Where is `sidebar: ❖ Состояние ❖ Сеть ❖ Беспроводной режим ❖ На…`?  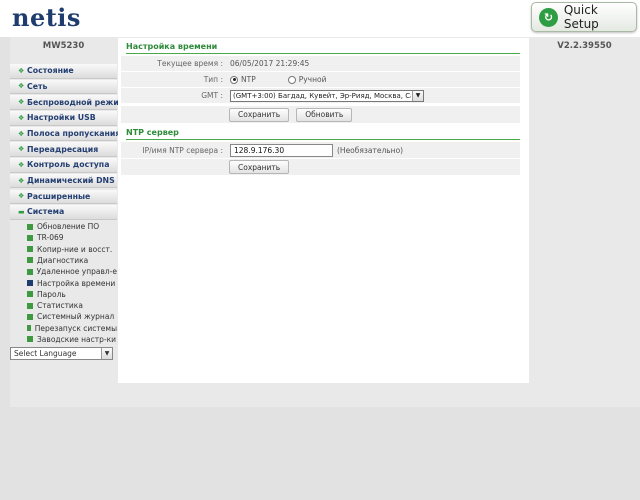
sidebar: ❖ Состояние ❖ Сеть ❖ Беспроводной режим ❖ На… is located at coordinates (67, 212).